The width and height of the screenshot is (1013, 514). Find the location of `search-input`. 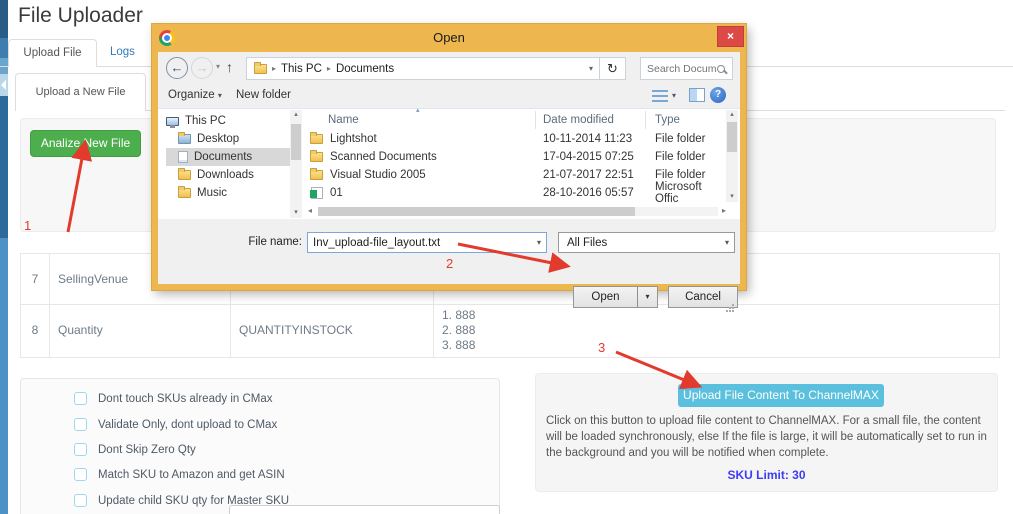

search-input is located at coordinates (682, 68).